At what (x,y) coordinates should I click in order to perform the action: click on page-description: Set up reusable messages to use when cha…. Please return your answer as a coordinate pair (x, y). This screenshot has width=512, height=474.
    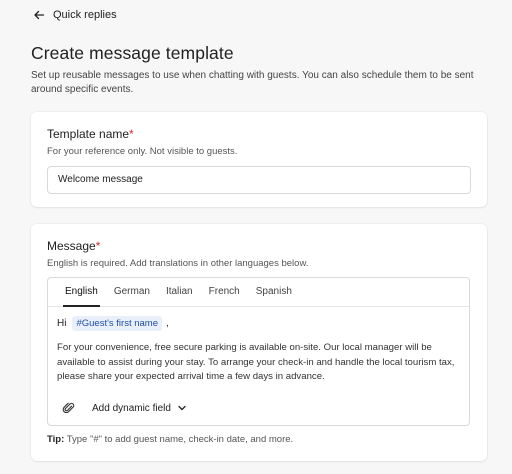
    Looking at the image, I should click on (252, 82).